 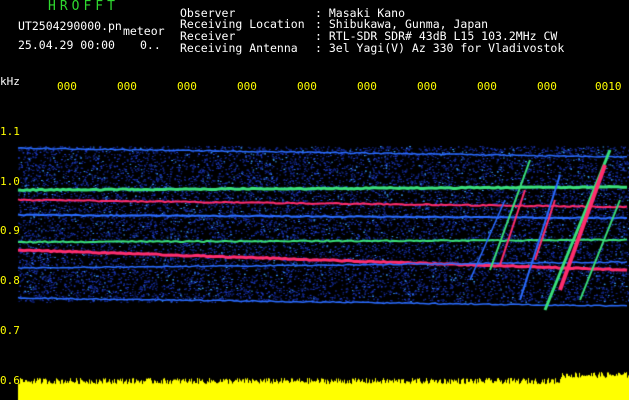 What do you see at coordinates (10, 230) in the screenshot?
I see `y-tick: 0.9` at bounding box center [10, 230].